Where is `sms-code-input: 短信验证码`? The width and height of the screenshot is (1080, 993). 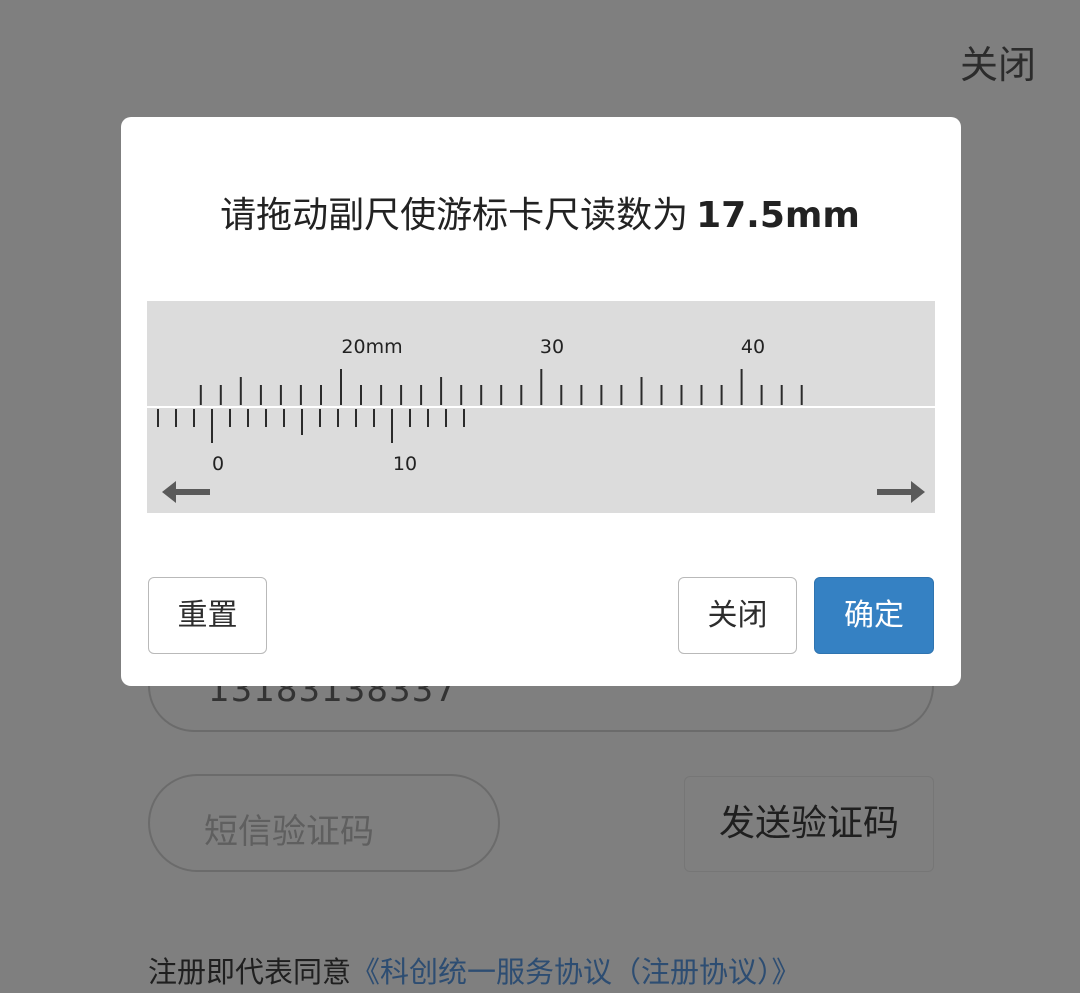
sms-code-input: 短信验证码 is located at coordinates (324, 823).